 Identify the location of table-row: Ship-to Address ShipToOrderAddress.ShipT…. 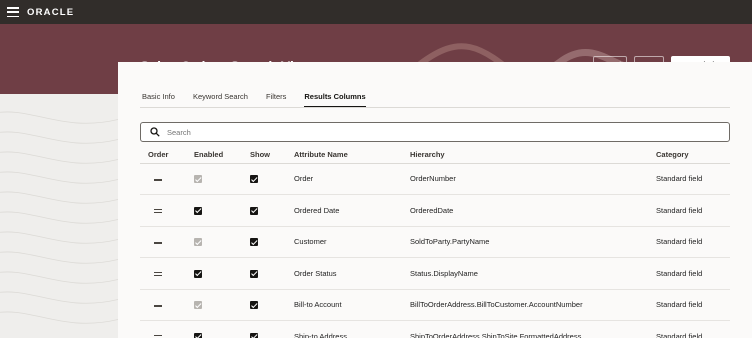
(435, 329).